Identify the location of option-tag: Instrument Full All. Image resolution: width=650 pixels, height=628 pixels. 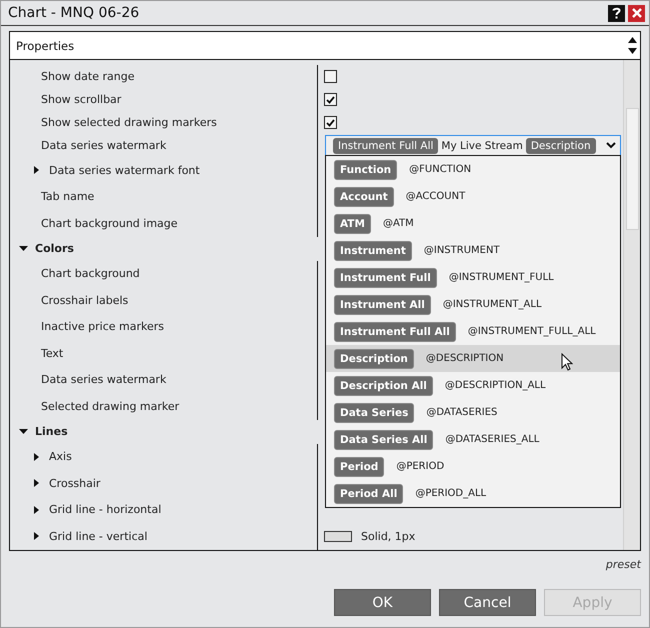
(395, 332).